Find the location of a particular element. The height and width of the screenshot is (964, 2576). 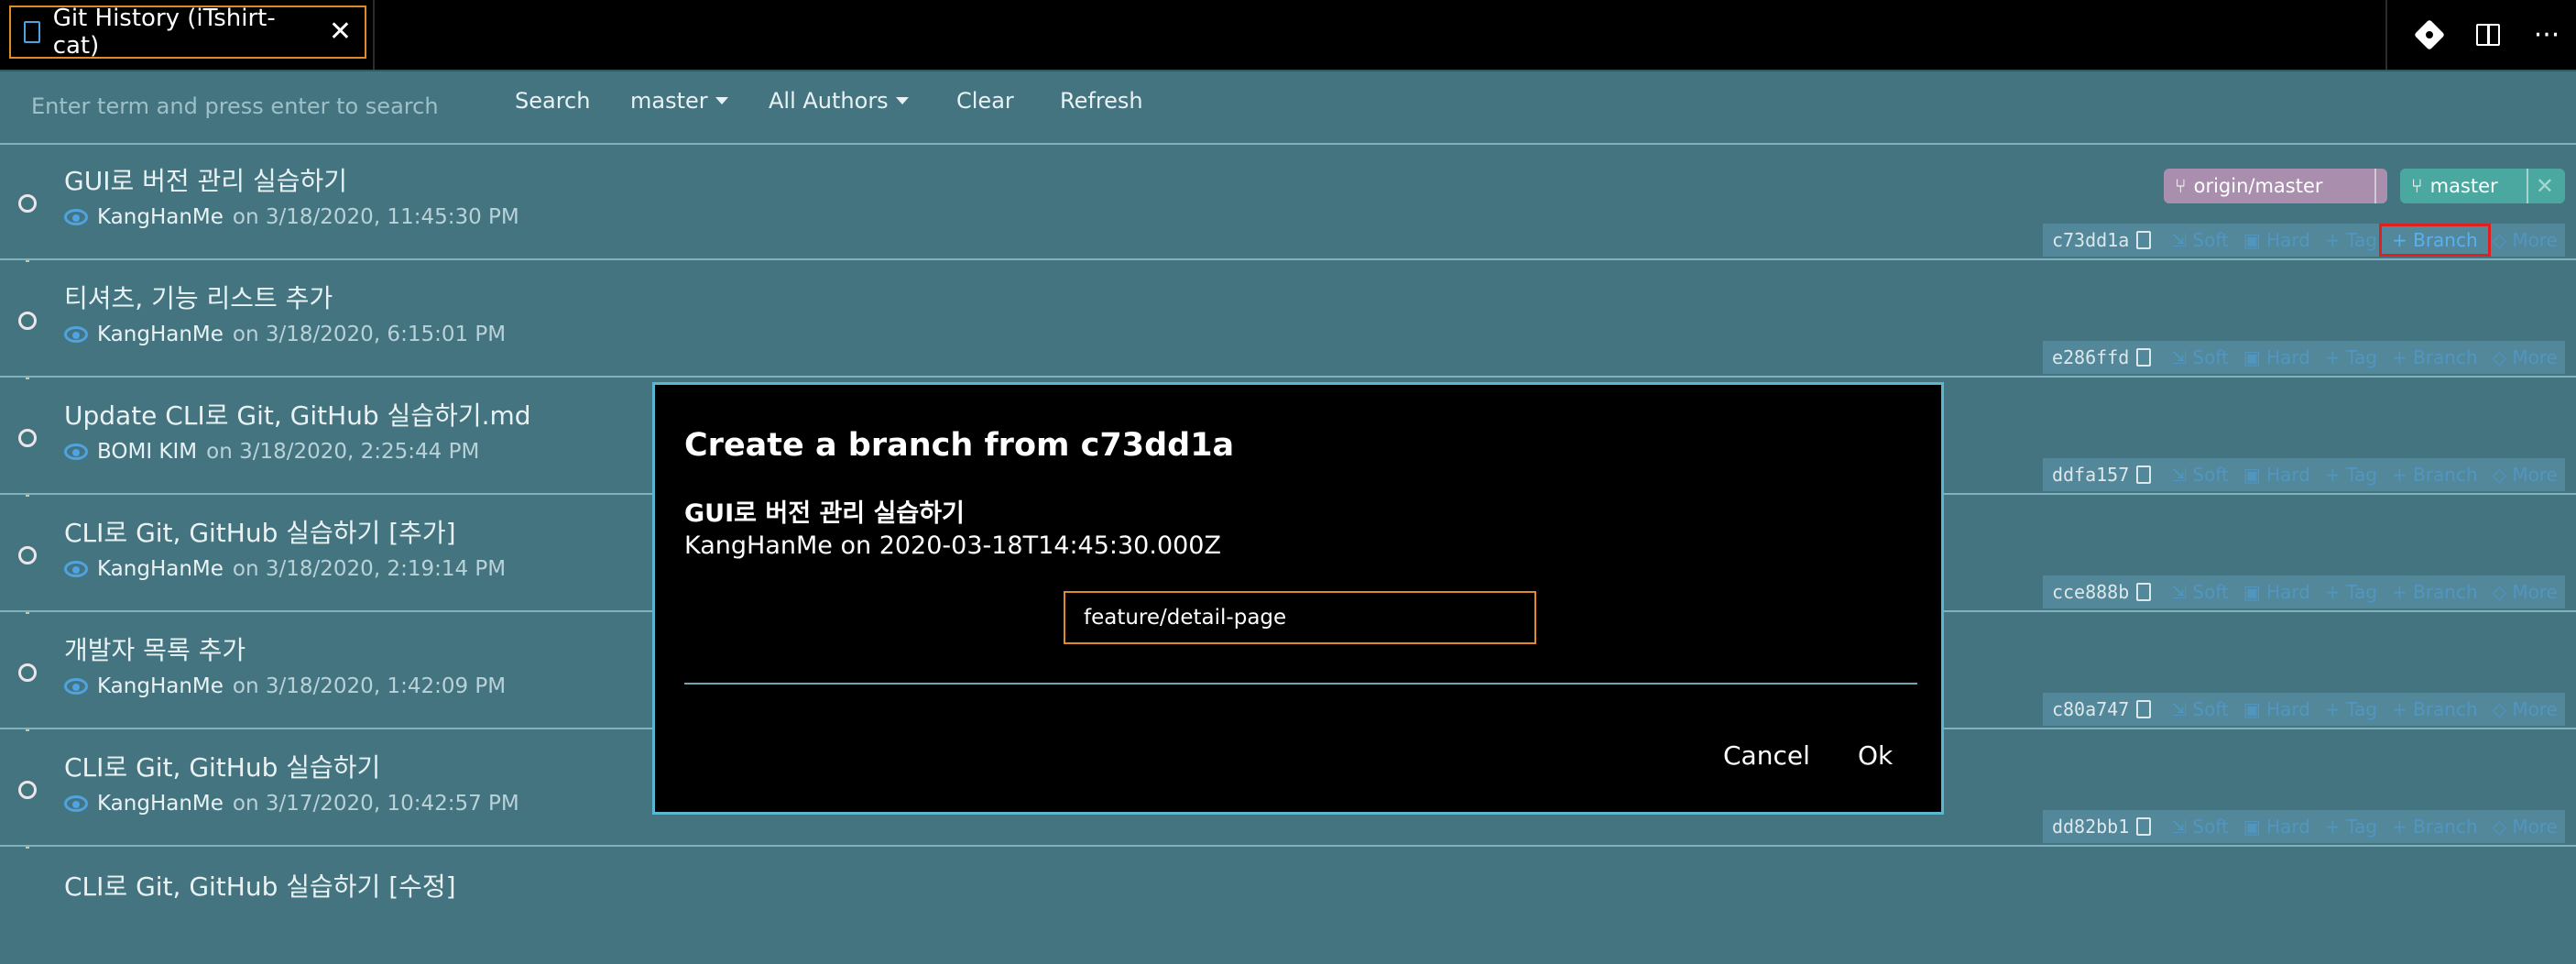

search-button: Search is located at coordinates (552, 101).